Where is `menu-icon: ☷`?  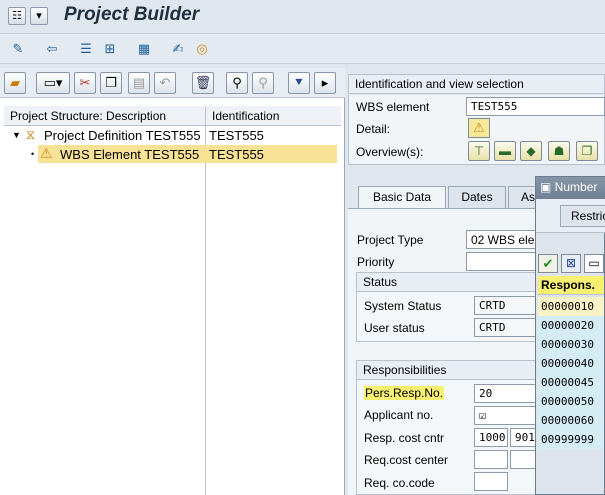 menu-icon: ☷ is located at coordinates (17, 16).